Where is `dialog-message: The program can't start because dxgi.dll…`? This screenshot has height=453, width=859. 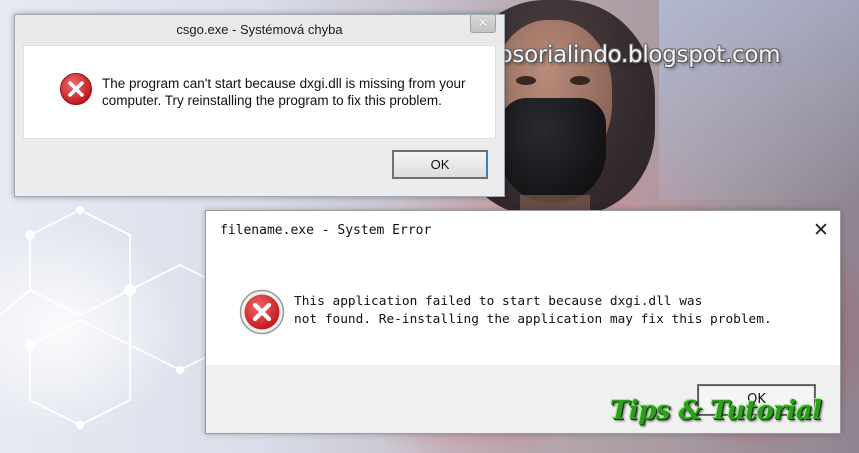 dialog-message: The program can't start because dxgi.dll… is located at coordinates (284, 92).